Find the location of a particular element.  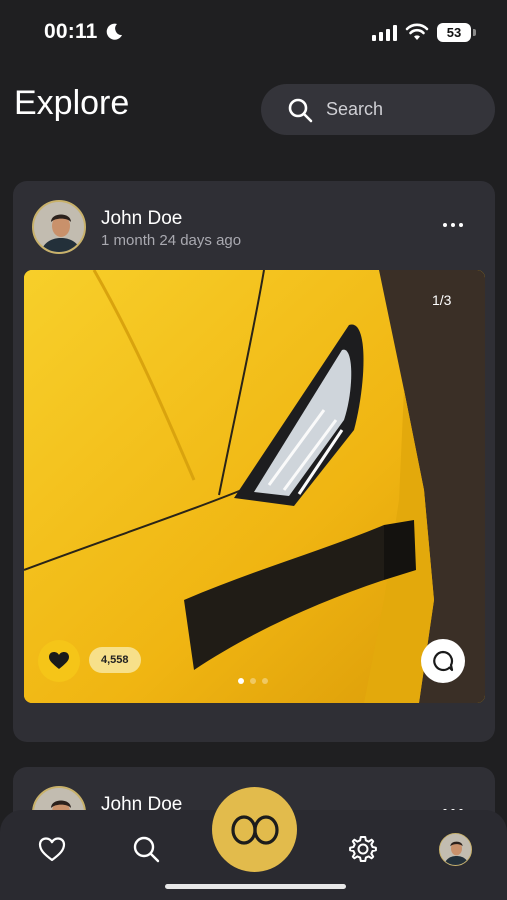

status-bar: 00:11 53 is located at coordinates (253, 33).